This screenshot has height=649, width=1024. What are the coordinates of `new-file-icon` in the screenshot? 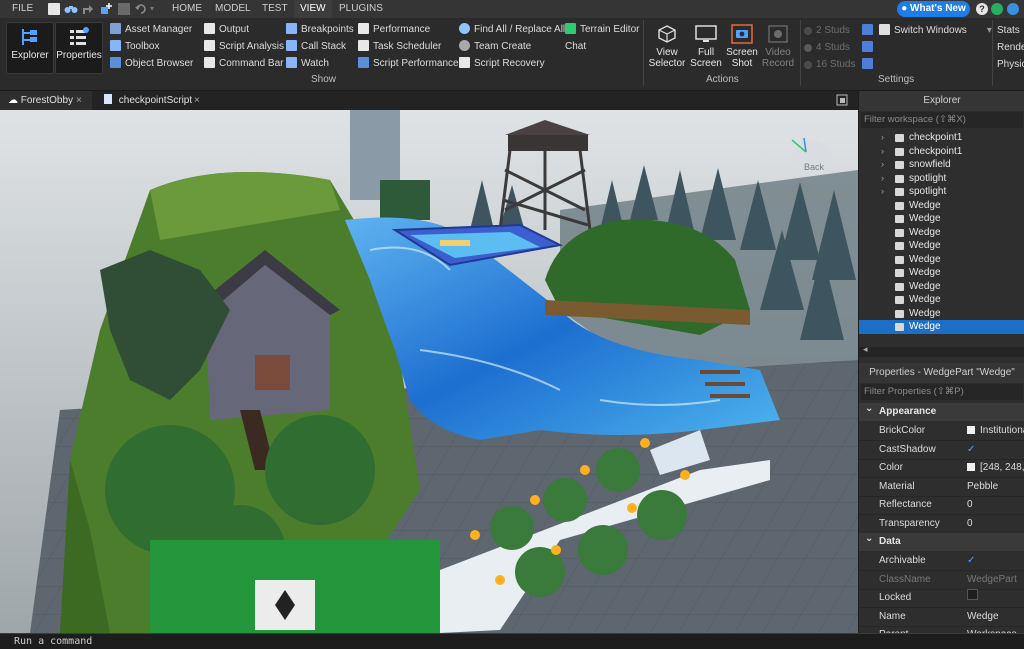 It's located at (54, 9).